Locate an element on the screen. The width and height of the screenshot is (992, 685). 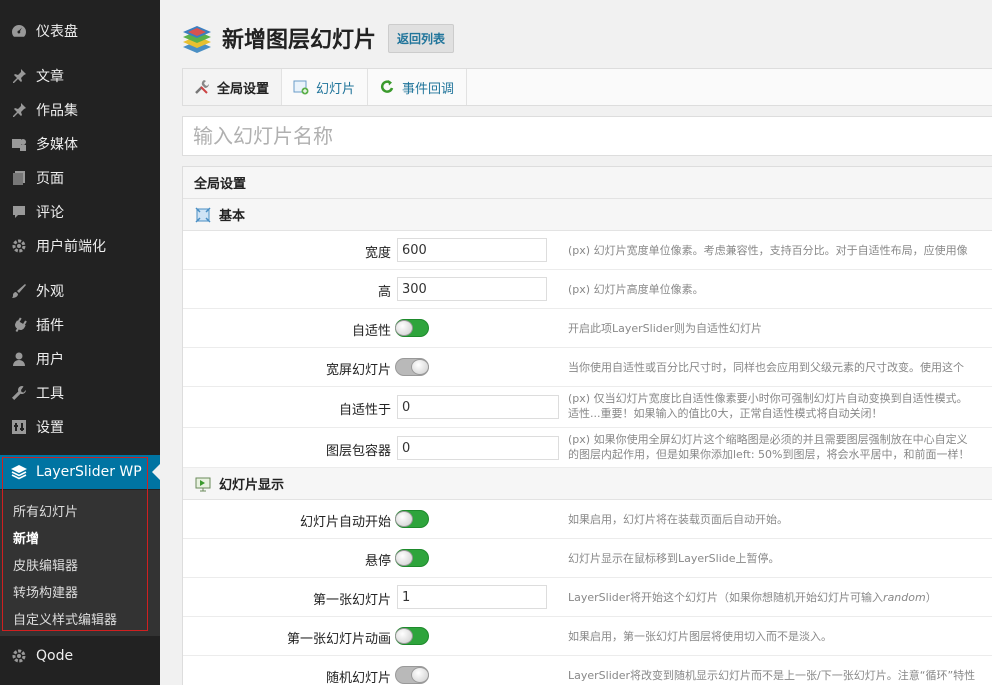
setting-label: 随机幻灯片 is located at coordinates (358, 678).